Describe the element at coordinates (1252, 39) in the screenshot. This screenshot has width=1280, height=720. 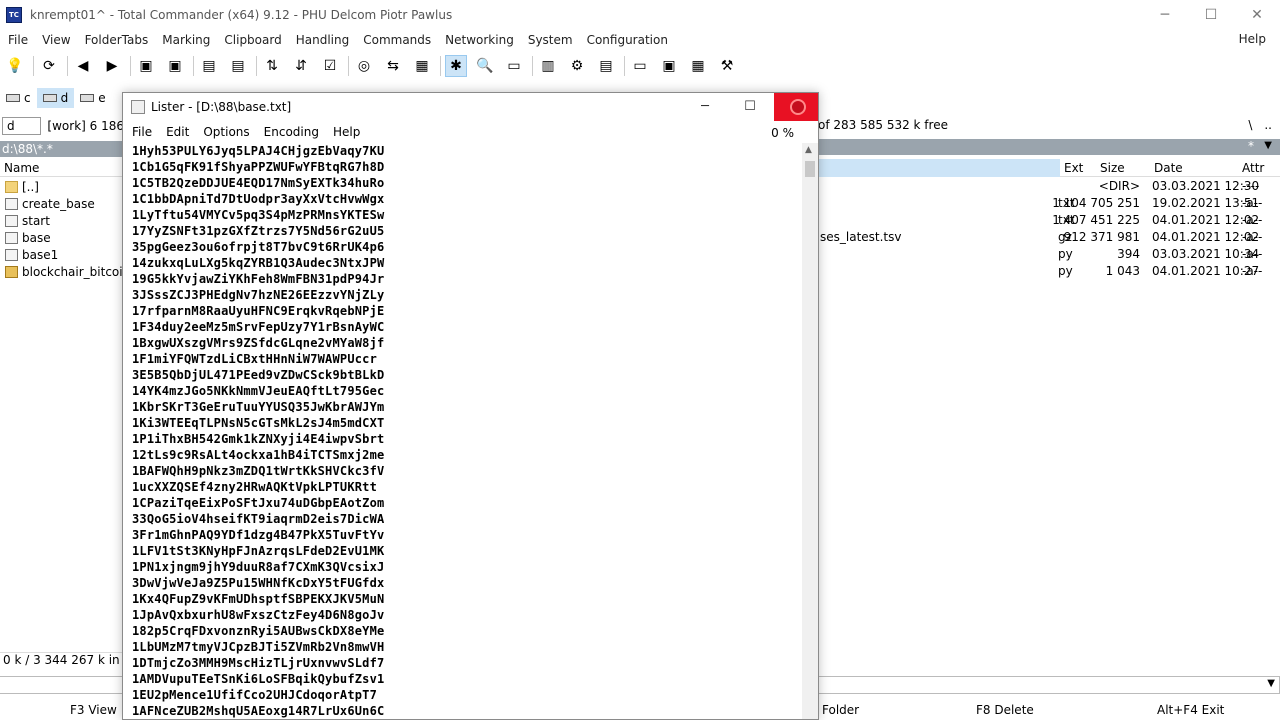
I see `menu-help: Help` at that location.